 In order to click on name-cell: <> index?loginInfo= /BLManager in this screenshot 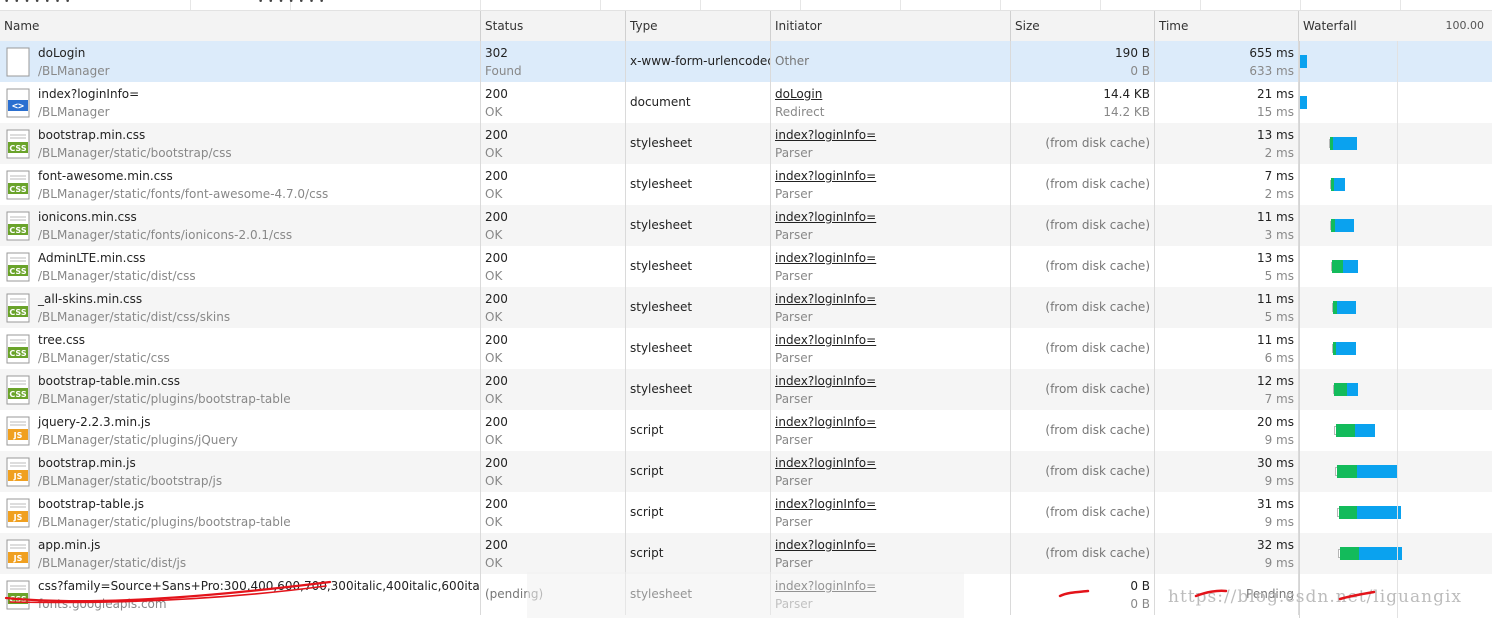, I will do `click(240, 102)`.